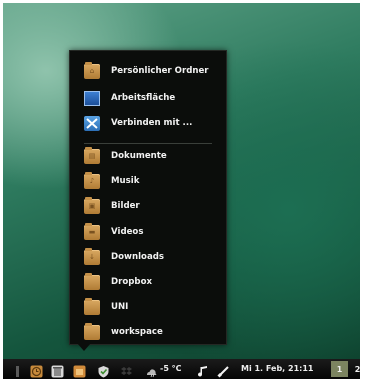 The image size is (365, 381). Describe the element at coordinates (148, 143) in the screenshot. I see `menu-separator` at that location.